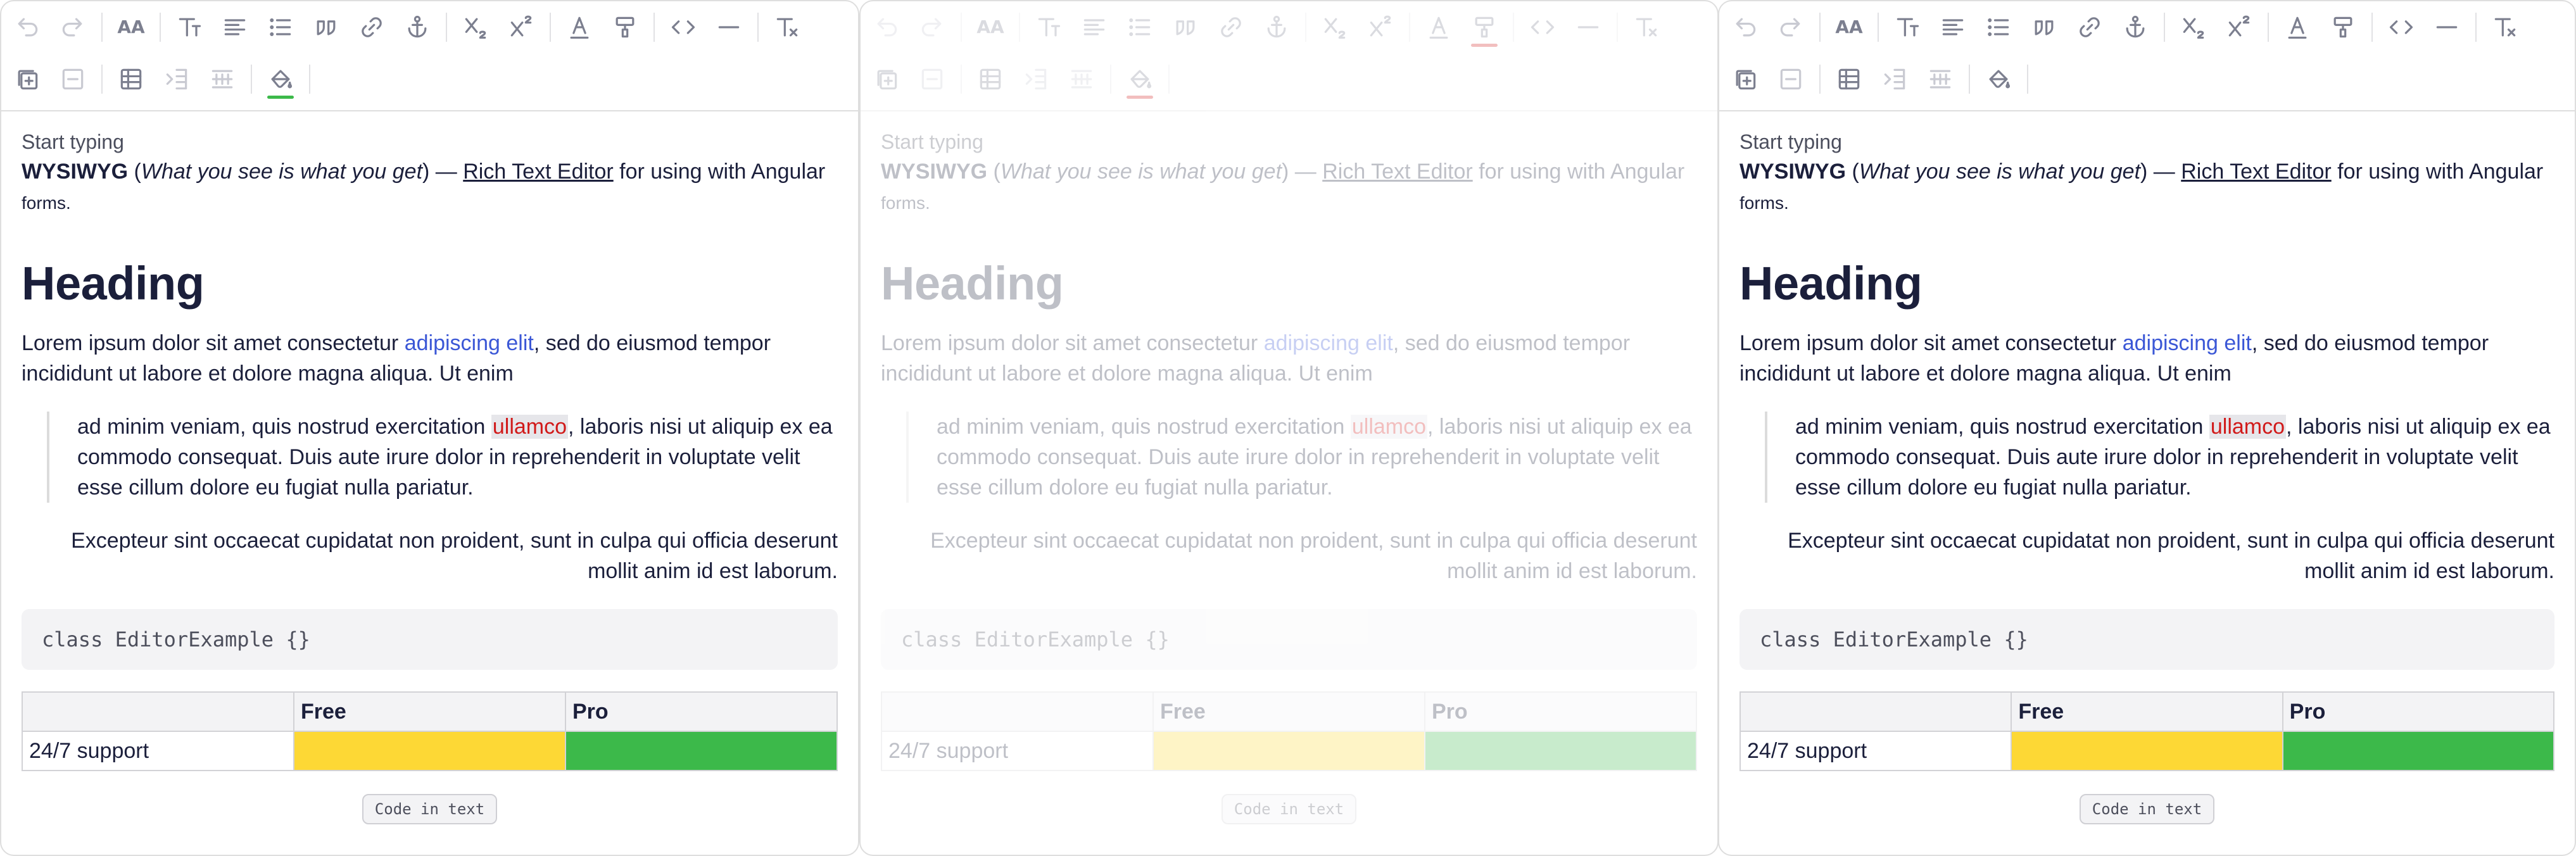 This screenshot has width=2576, height=856. What do you see at coordinates (102, 28) in the screenshot?
I see `toolbar-separator` at bounding box center [102, 28].